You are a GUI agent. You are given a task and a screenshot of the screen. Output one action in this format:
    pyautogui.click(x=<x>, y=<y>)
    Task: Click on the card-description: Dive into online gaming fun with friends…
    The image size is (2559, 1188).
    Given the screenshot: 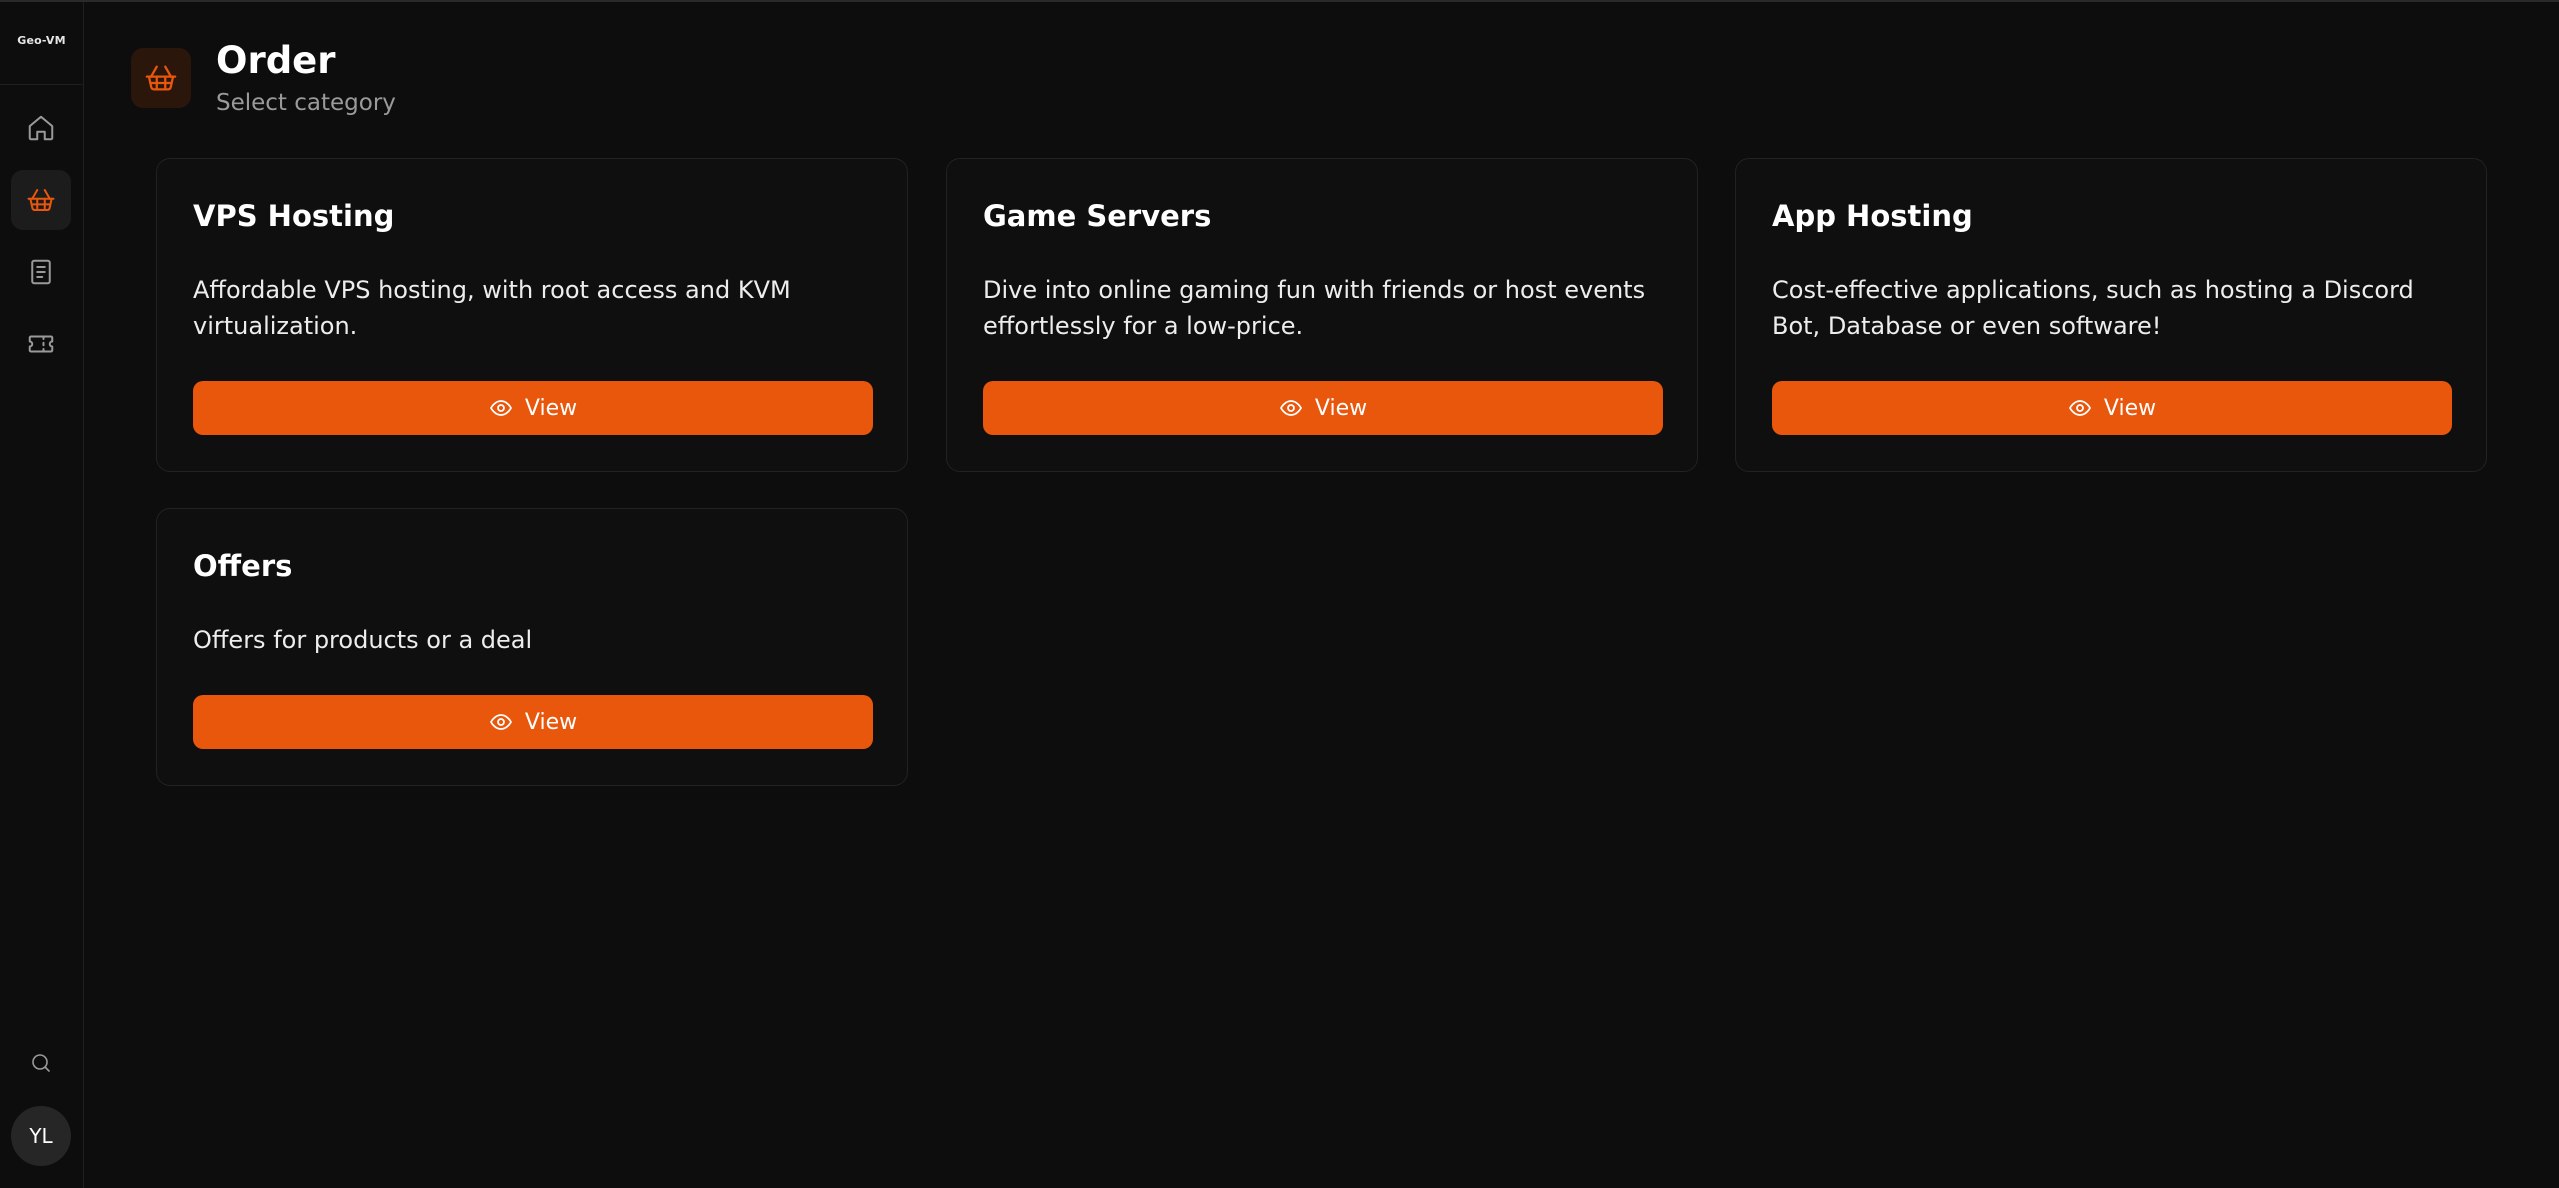 What is the action you would take?
    pyautogui.click(x=1314, y=308)
    